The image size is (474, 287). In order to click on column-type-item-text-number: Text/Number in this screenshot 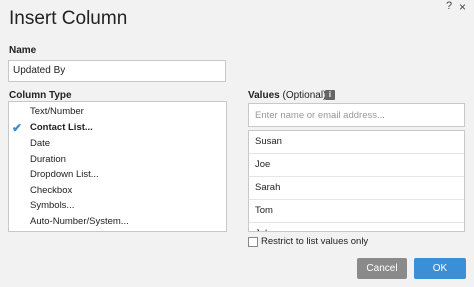, I will do `click(57, 111)`.